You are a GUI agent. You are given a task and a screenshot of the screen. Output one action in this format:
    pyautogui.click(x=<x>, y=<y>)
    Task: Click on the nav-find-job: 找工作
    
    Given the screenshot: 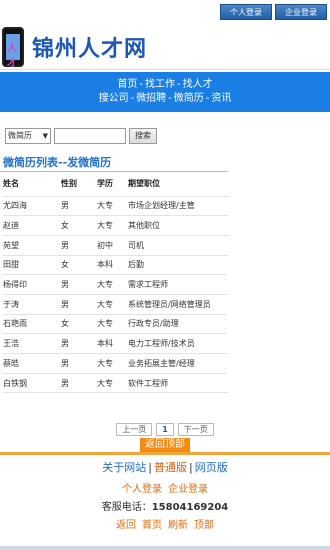 What is the action you would take?
    pyautogui.click(x=160, y=84)
    